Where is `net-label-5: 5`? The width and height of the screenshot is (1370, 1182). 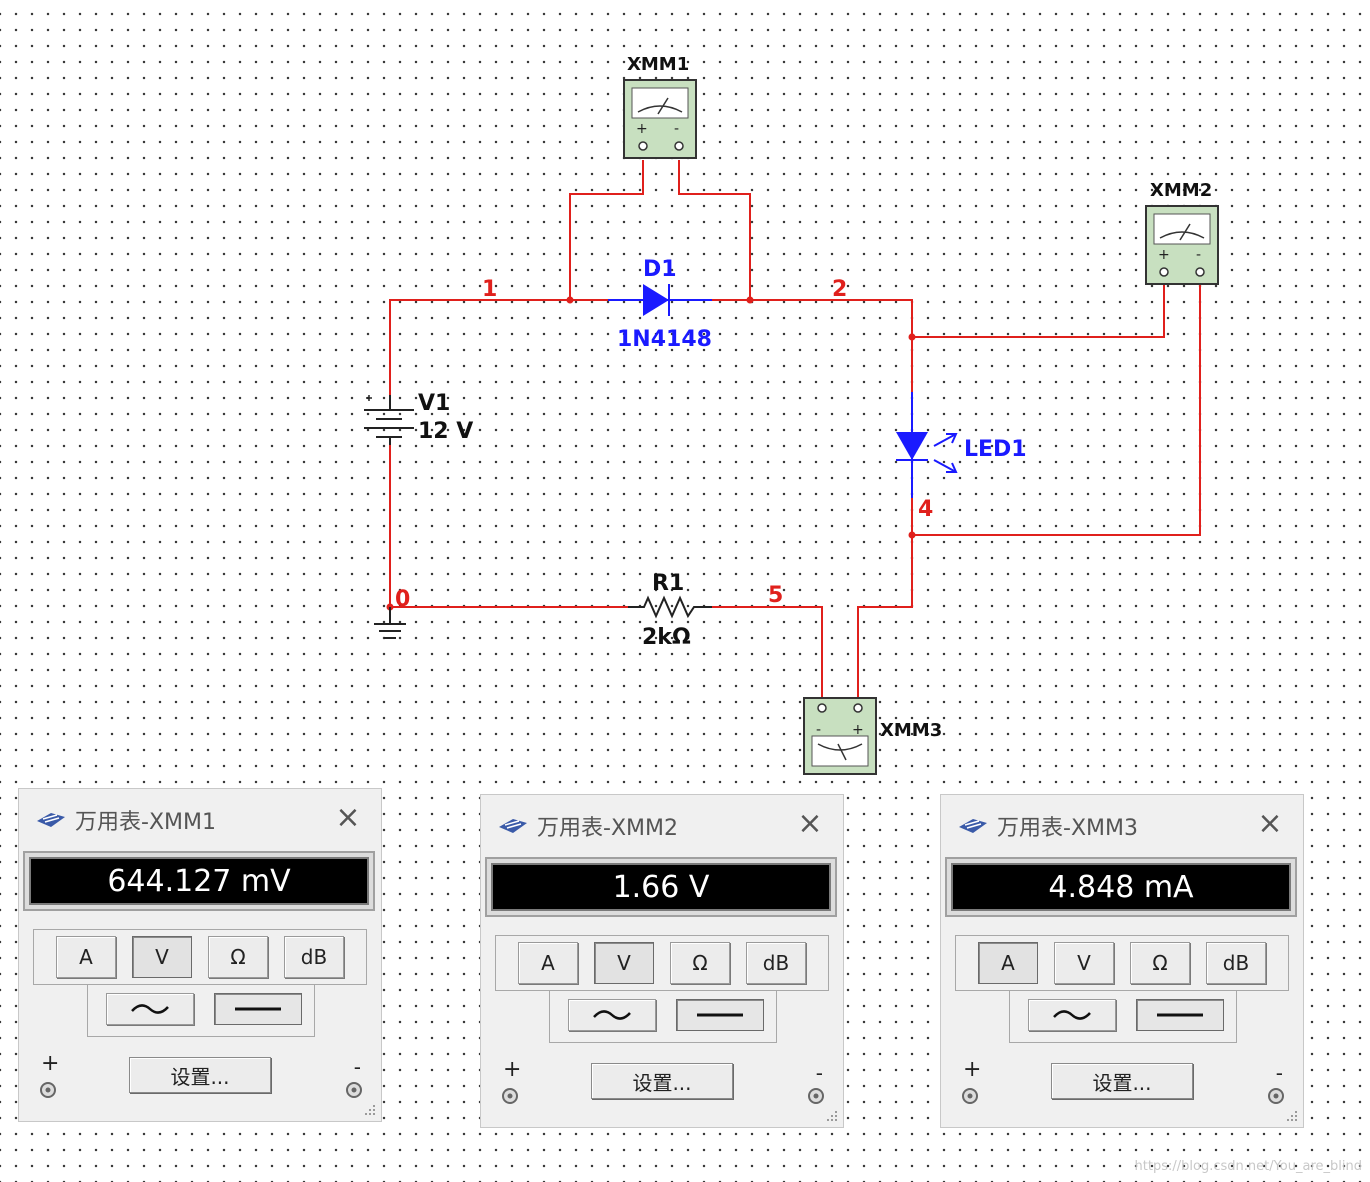 net-label-5: 5 is located at coordinates (775, 595).